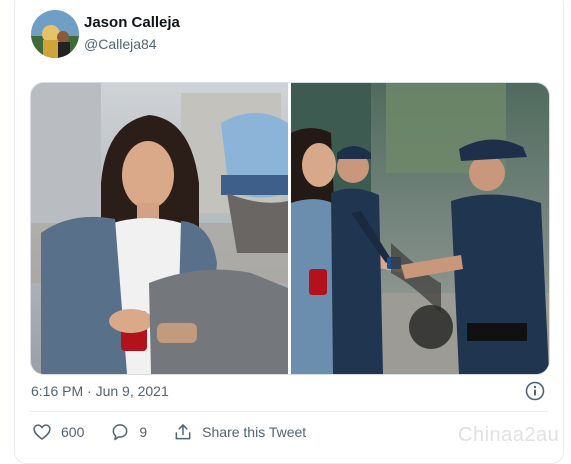 Image resolution: width=571 pixels, height=464 pixels. I want to click on author-handle: @Calleja84, so click(120, 44).